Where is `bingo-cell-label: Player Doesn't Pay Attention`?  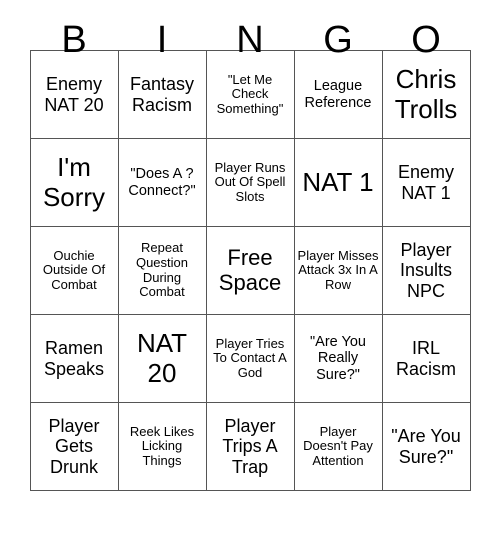 bingo-cell-label: Player Doesn't Pay Attention is located at coordinates (338, 445).